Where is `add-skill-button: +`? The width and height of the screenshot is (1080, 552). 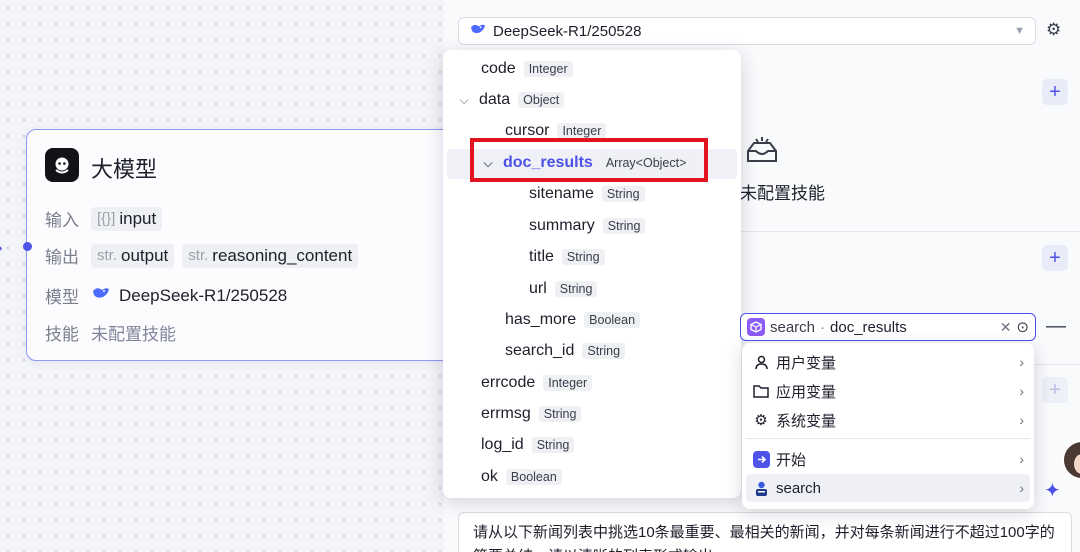 add-skill-button: + is located at coordinates (1055, 92).